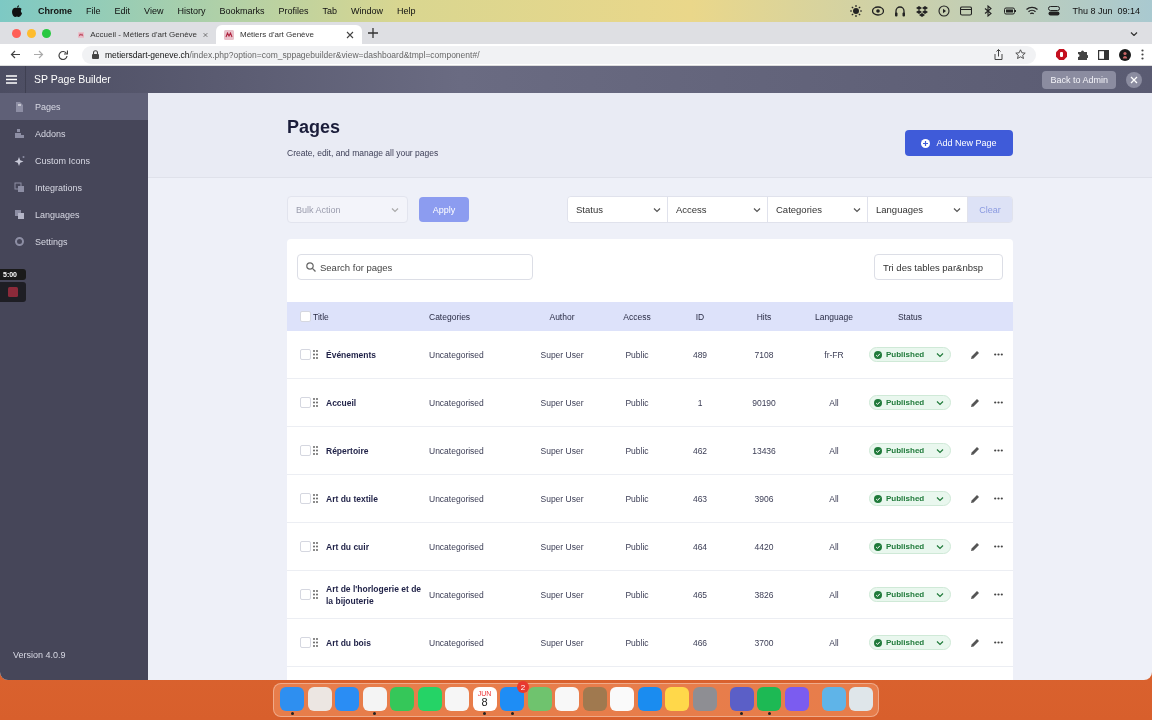  Describe the element at coordinates (74, 241) in the screenshot. I see `sidebar-item: Settings` at that location.